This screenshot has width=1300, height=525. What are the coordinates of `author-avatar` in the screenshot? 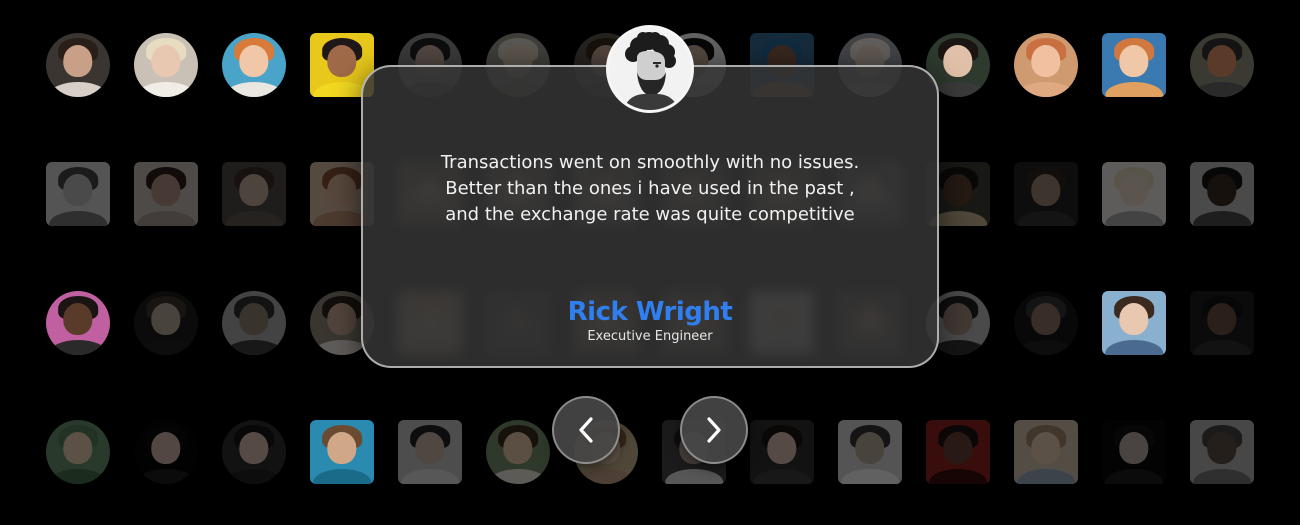 It's located at (650, 69).